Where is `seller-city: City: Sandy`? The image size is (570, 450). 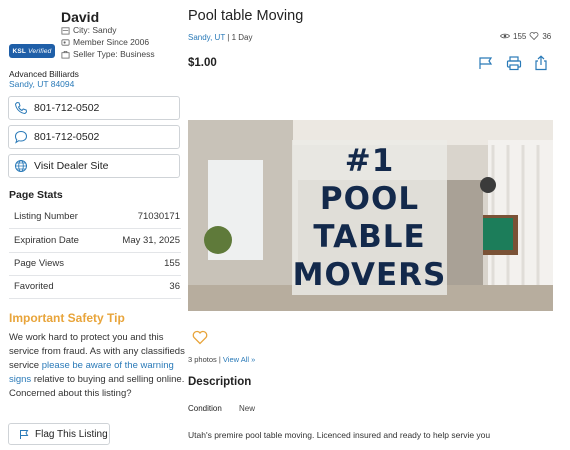 seller-city: City: Sandy is located at coordinates (88, 30).